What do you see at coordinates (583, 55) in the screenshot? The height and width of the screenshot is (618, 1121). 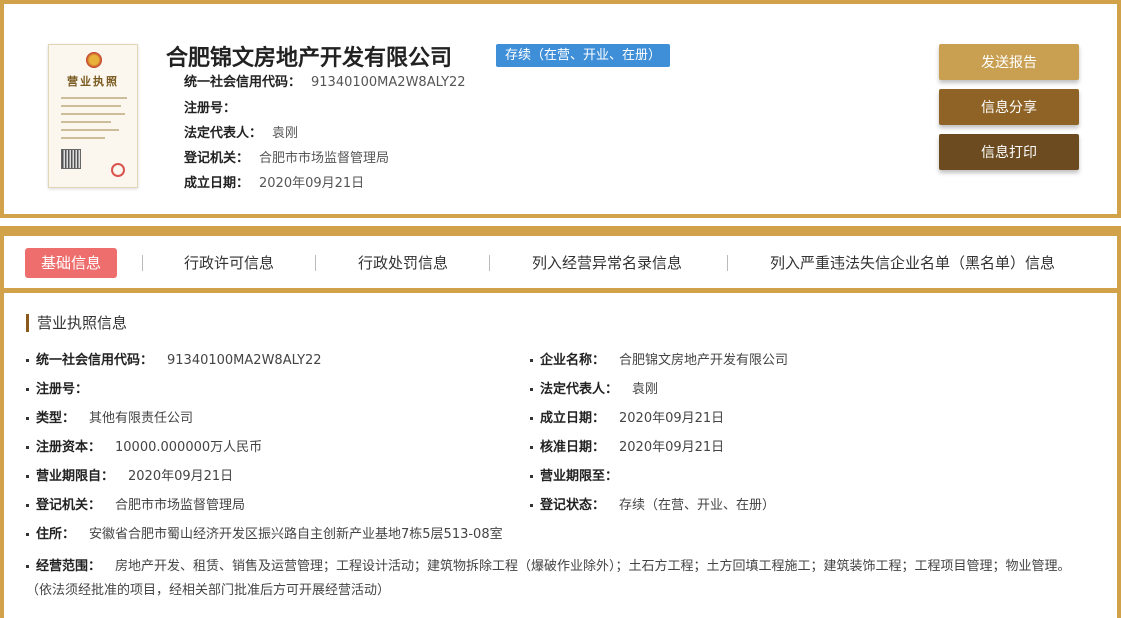 I see `status-badge: 存续（在营、开业、在册）` at bounding box center [583, 55].